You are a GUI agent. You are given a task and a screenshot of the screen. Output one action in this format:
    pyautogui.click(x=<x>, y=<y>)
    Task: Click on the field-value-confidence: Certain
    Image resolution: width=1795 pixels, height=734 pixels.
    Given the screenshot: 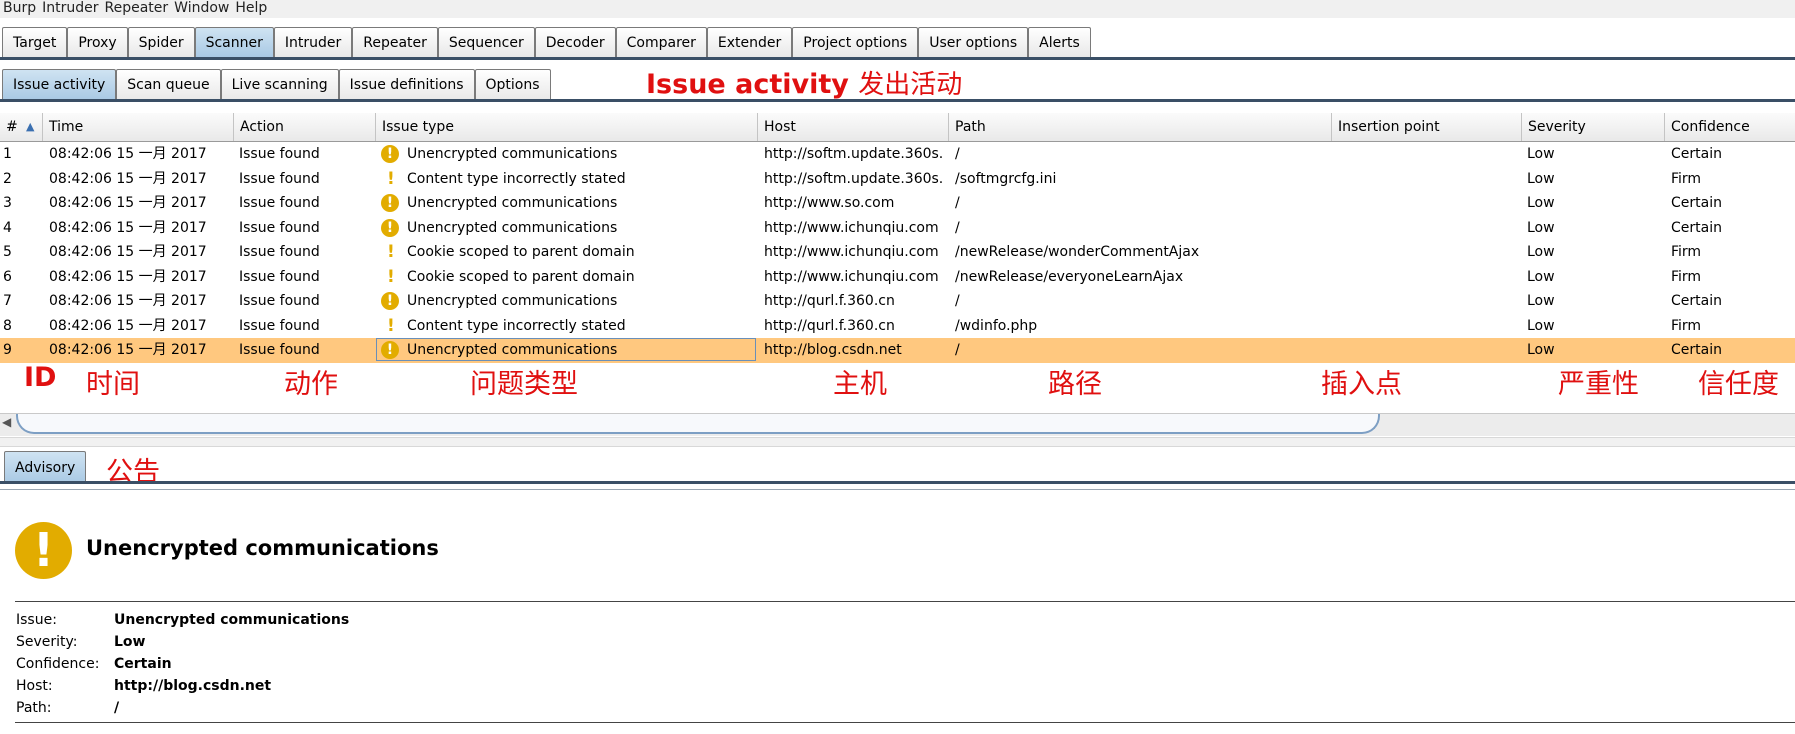 What is the action you would take?
    pyautogui.click(x=143, y=664)
    